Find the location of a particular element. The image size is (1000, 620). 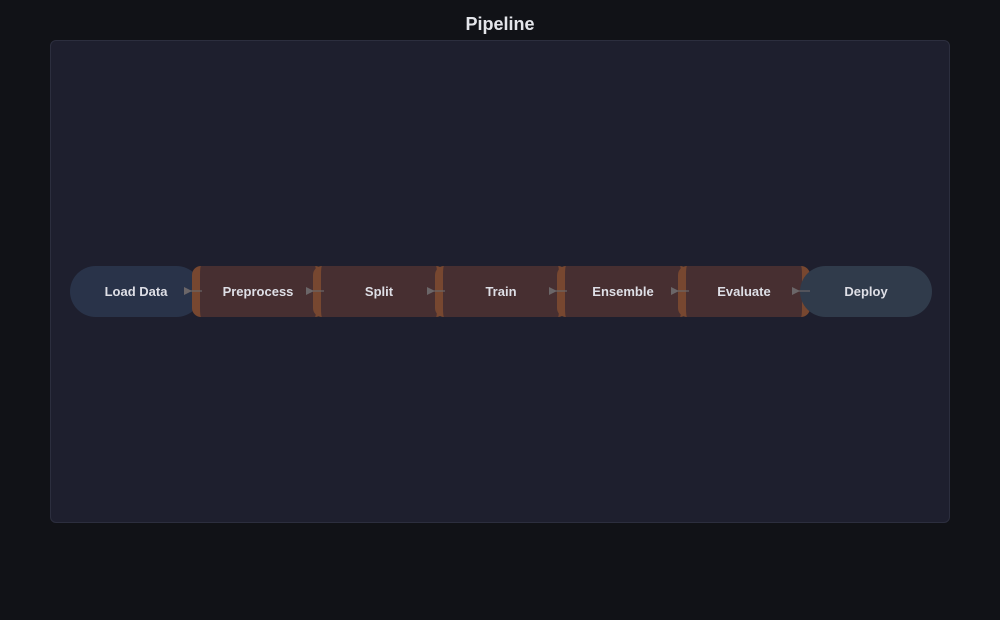

node-deploy: Deploy is located at coordinates (866, 291).